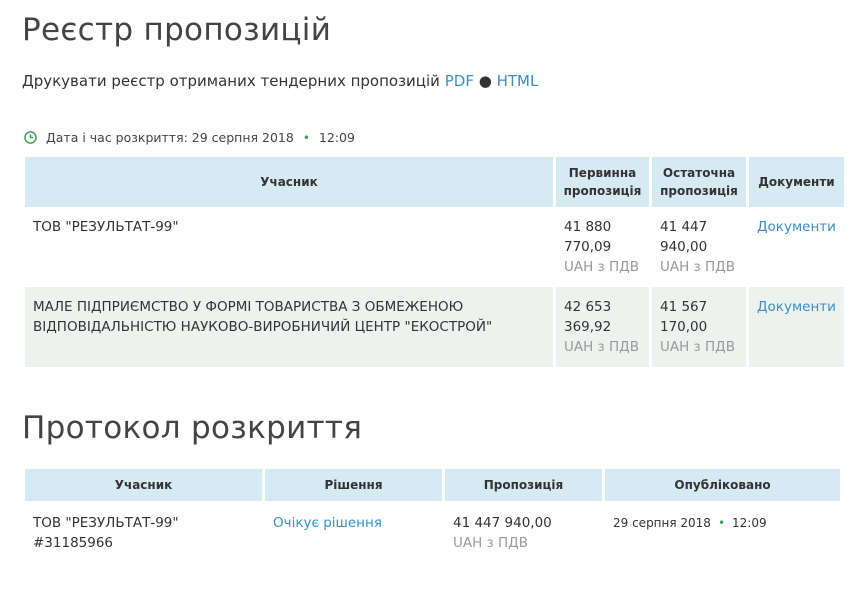 This screenshot has height=597, width=859. Describe the element at coordinates (588, 307) in the screenshot. I see `initial-offer-part1: 42 653` at that location.